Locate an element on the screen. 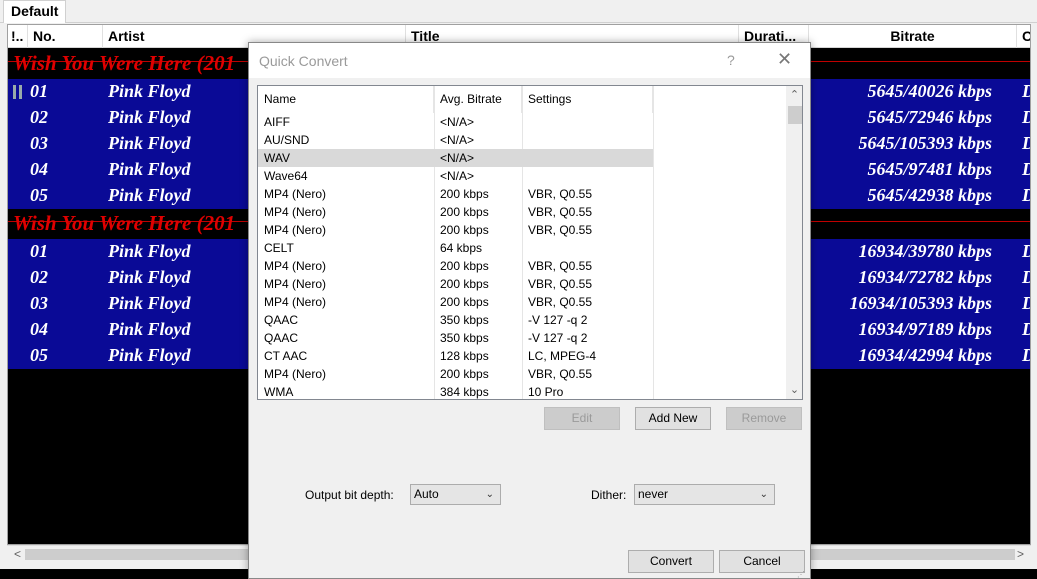  track-bitrate: 16934/97189 kbps is located at coordinates (925, 329).